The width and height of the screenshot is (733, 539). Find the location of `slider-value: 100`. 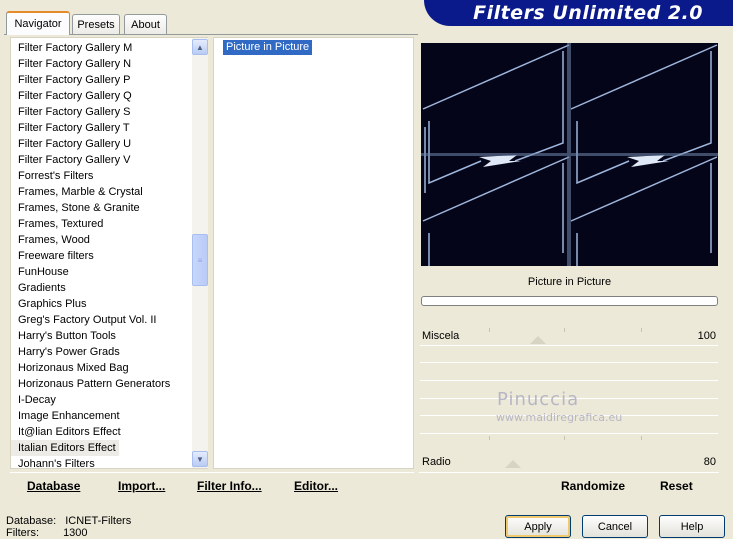

slider-value: 100 is located at coordinates (706, 336).